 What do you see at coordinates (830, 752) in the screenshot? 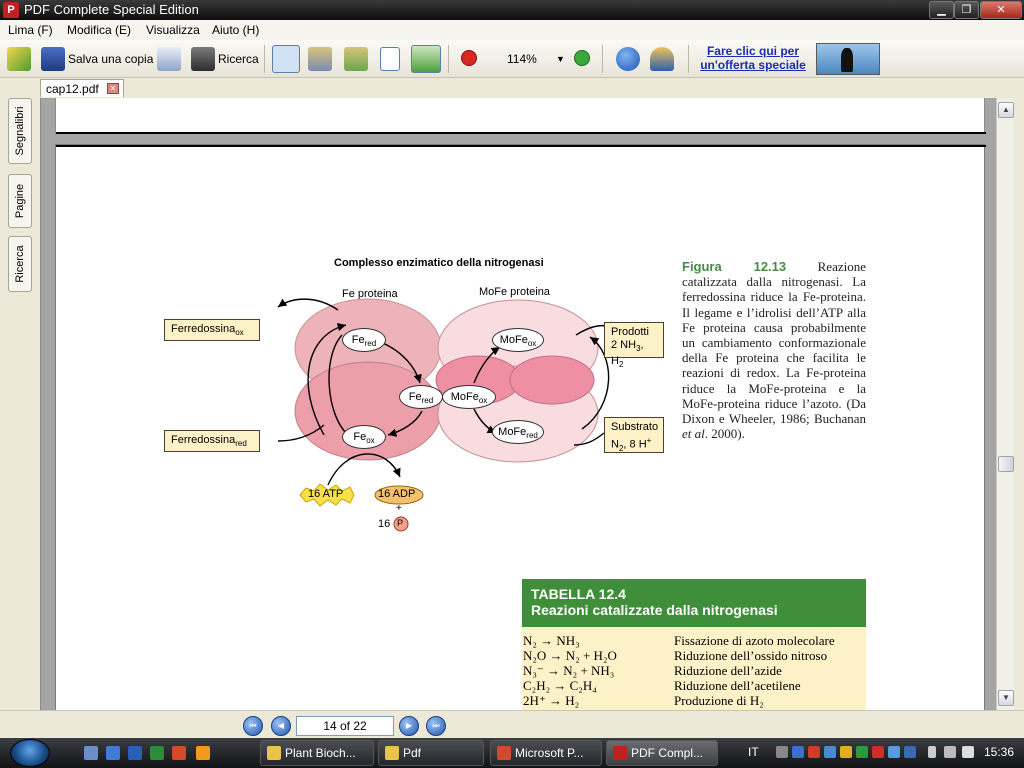
I see `network-icon` at bounding box center [830, 752].